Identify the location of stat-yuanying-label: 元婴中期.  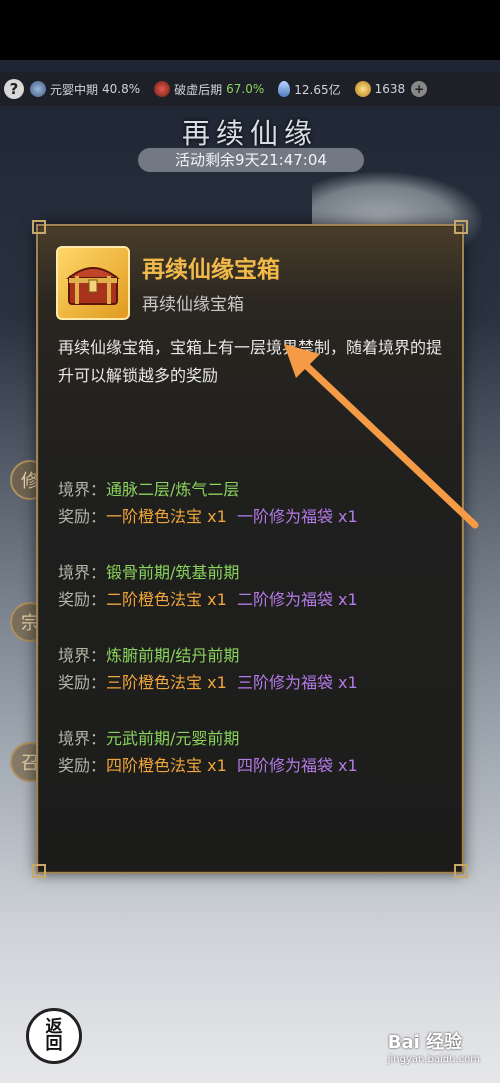
(74, 89).